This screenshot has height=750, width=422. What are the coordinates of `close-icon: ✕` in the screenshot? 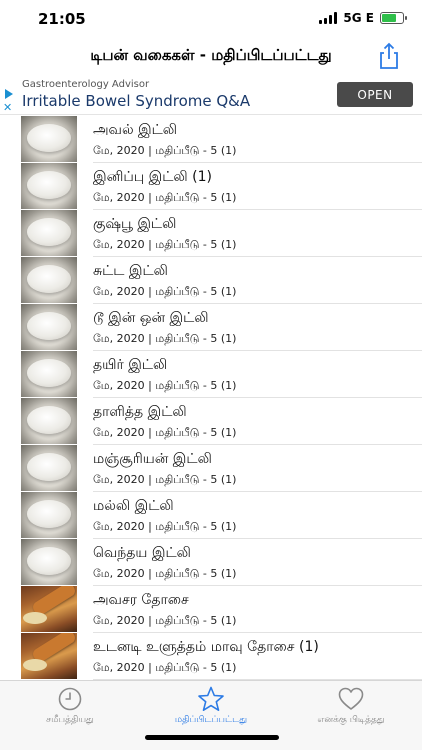 It's located at (9, 108).